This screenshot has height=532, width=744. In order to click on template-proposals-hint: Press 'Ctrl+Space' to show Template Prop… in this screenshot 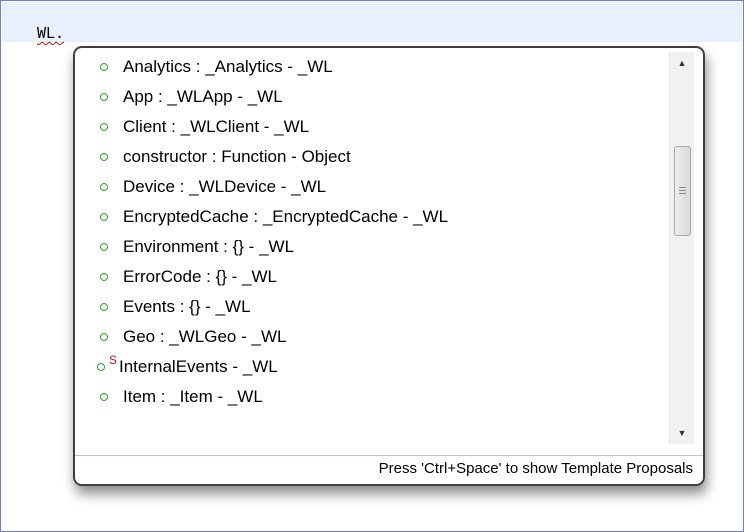, I will do `click(536, 468)`.